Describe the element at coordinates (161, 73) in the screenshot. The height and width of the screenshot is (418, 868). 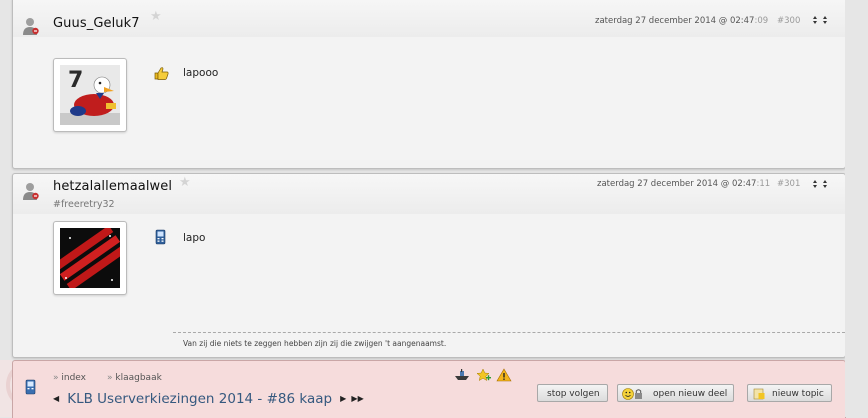
I see `thumbs-up-icon` at that location.